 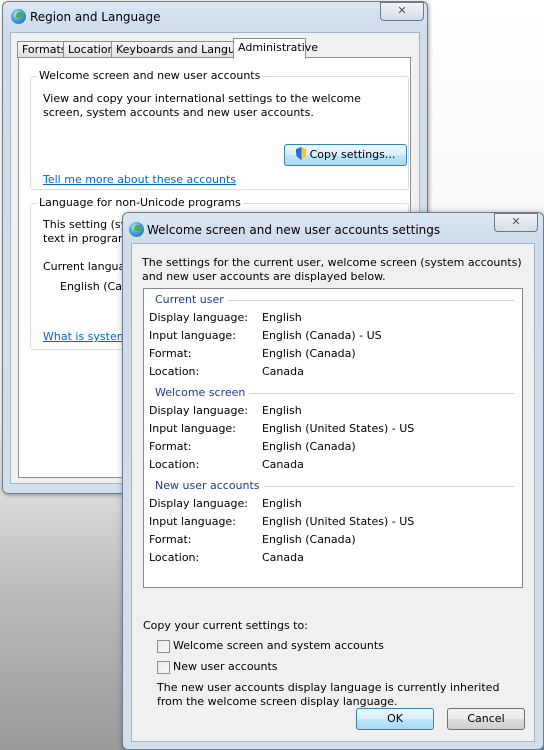 I want to click on button-label: Cancel, so click(x=486, y=718).